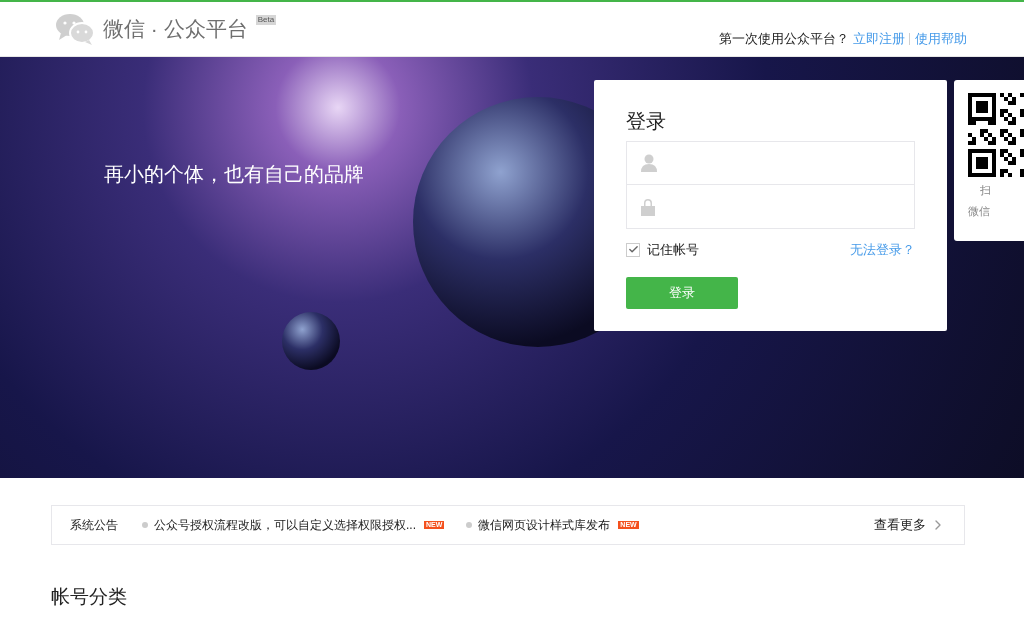  I want to click on more-link: 查看更多, so click(900, 525).